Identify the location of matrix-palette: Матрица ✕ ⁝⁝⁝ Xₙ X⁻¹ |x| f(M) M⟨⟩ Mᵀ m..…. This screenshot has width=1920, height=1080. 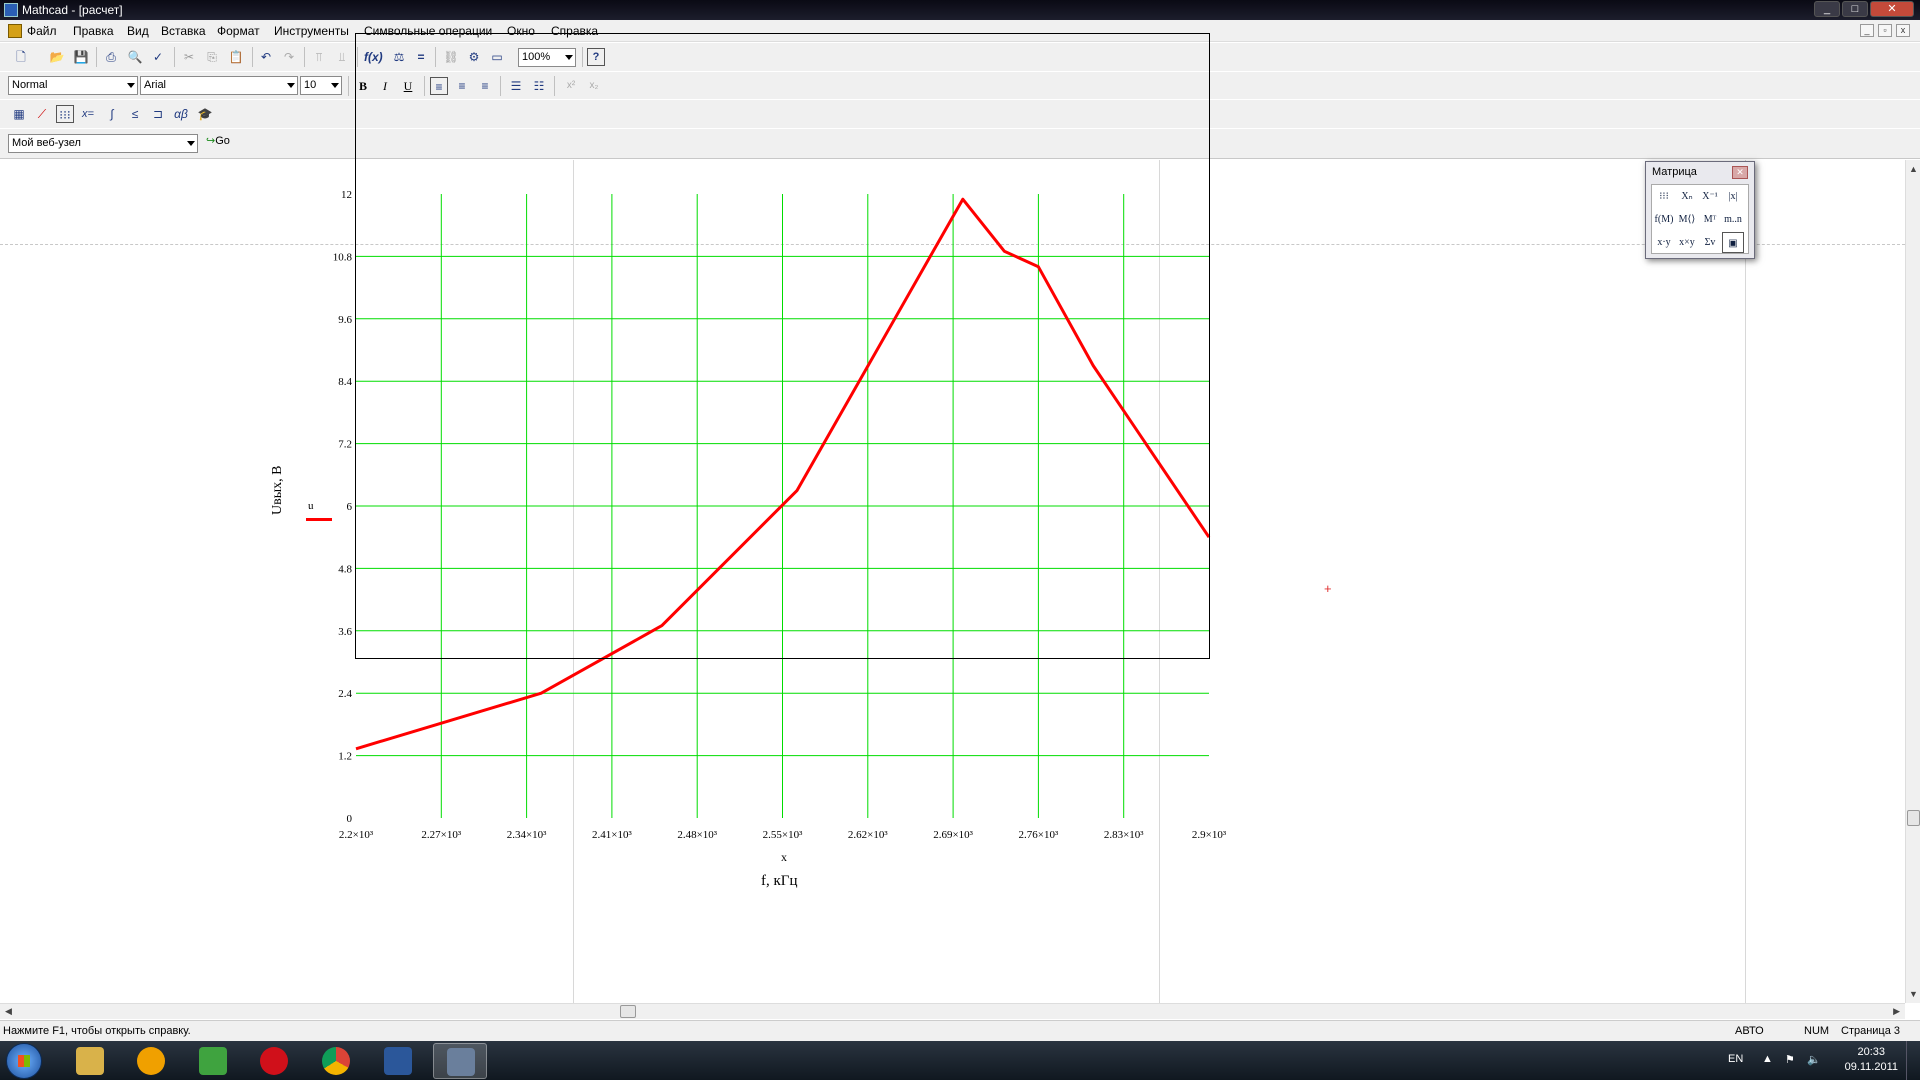
(1700, 210).